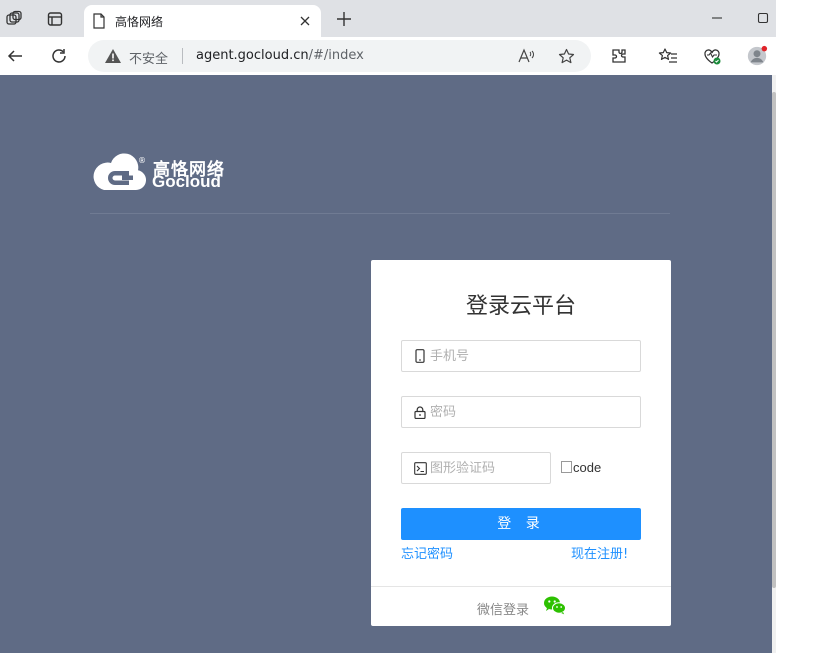 The width and height of the screenshot is (819, 653). Describe the element at coordinates (520, 306) in the screenshot. I see `login-title: 登录云平台` at that location.